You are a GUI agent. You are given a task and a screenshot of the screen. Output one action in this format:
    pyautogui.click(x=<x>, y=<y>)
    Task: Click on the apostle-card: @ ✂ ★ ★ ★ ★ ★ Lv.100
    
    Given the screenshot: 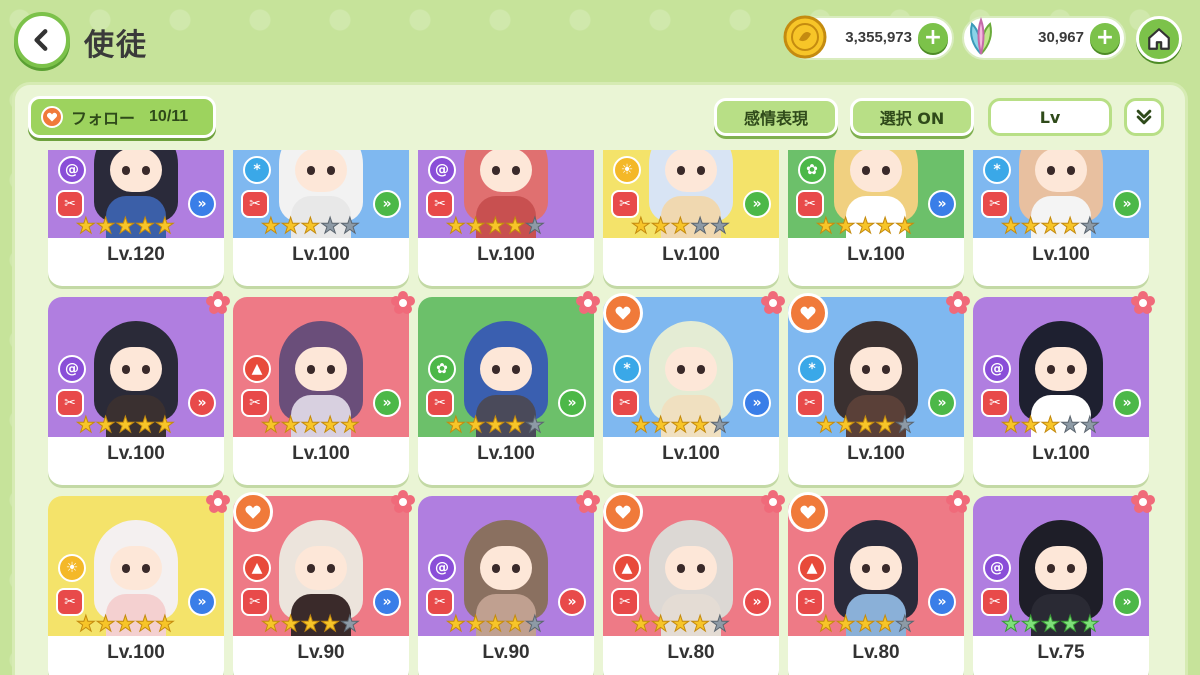 What is the action you would take?
    pyautogui.click(x=506, y=218)
    